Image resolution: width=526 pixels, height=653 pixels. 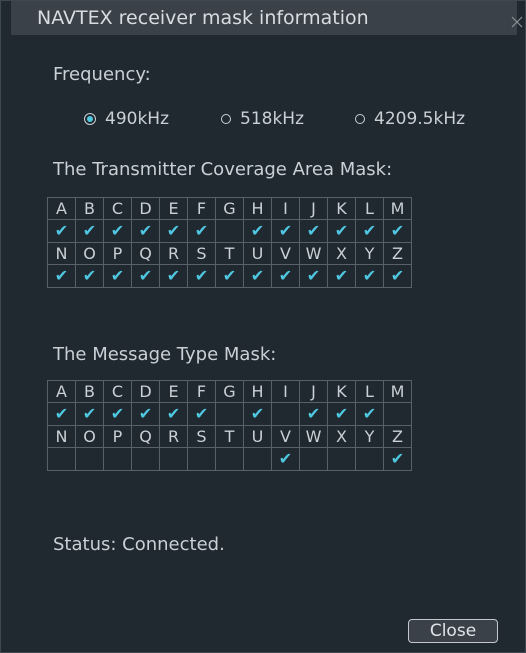 I want to click on mask-check-cell-l: ✔, so click(x=369, y=414).